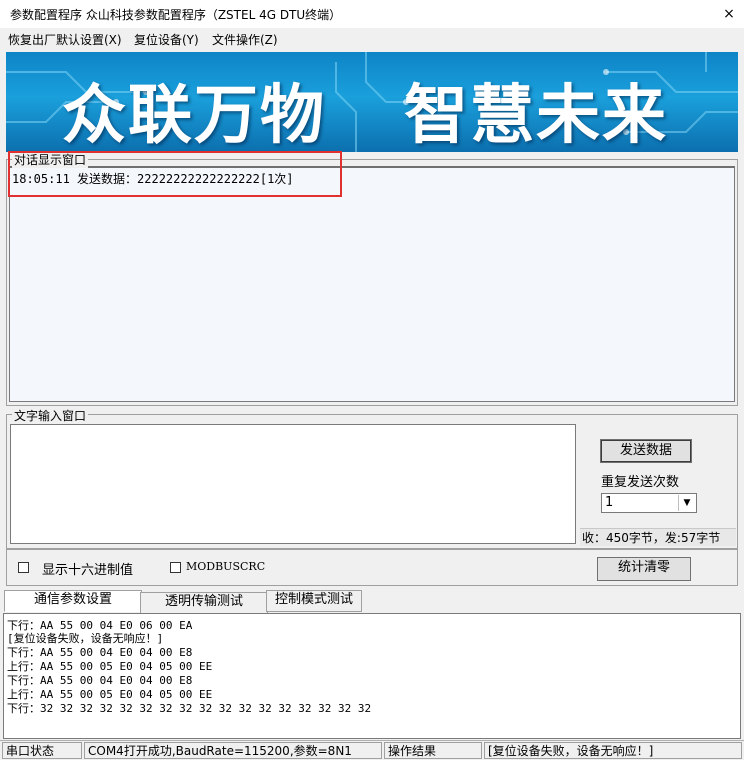  What do you see at coordinates (372, 14) in the screenshot?
I see `title-bar: 参数配置程序 众山科技参数配置程序（ZSTEL 4G DTU终端） ×` at bounding box center [372, 14].